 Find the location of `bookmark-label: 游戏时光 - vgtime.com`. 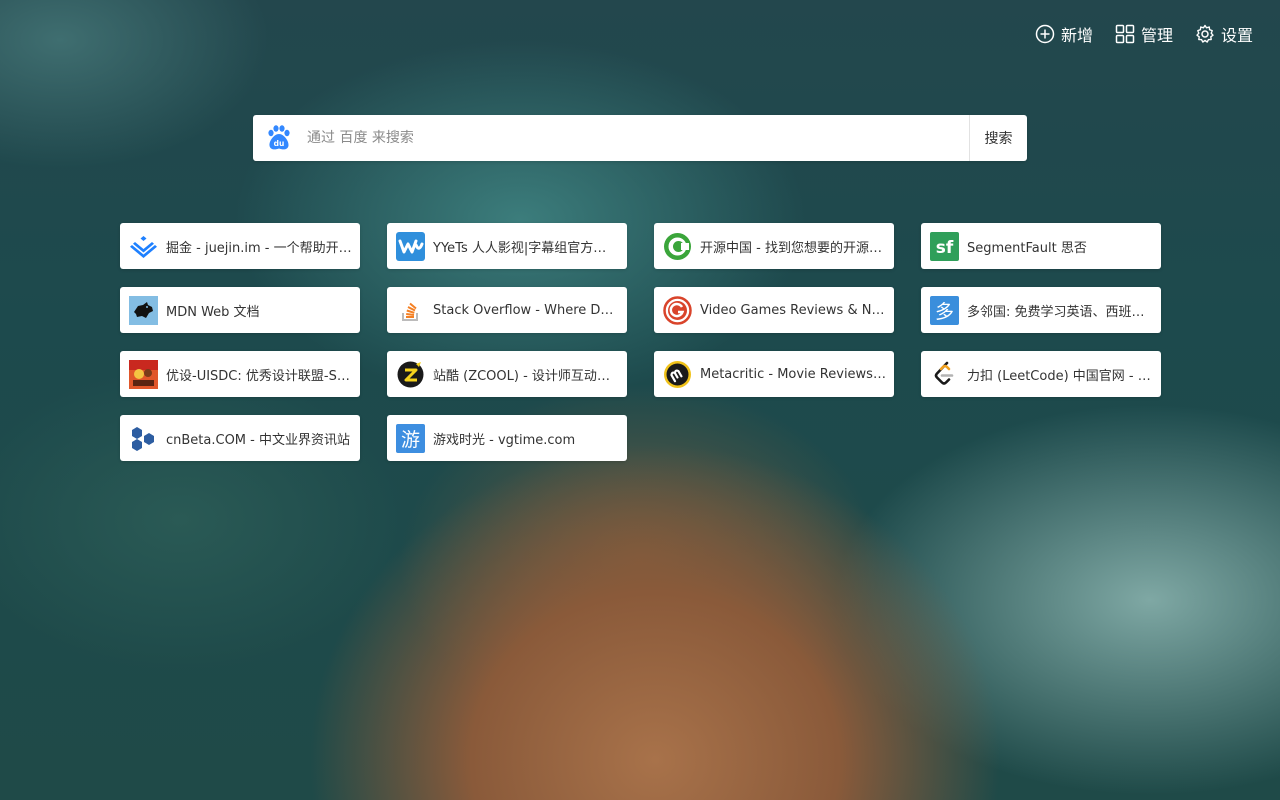

bookmark-label: 游戏时光 - vgtime.com is located at coordinates (504, 440).